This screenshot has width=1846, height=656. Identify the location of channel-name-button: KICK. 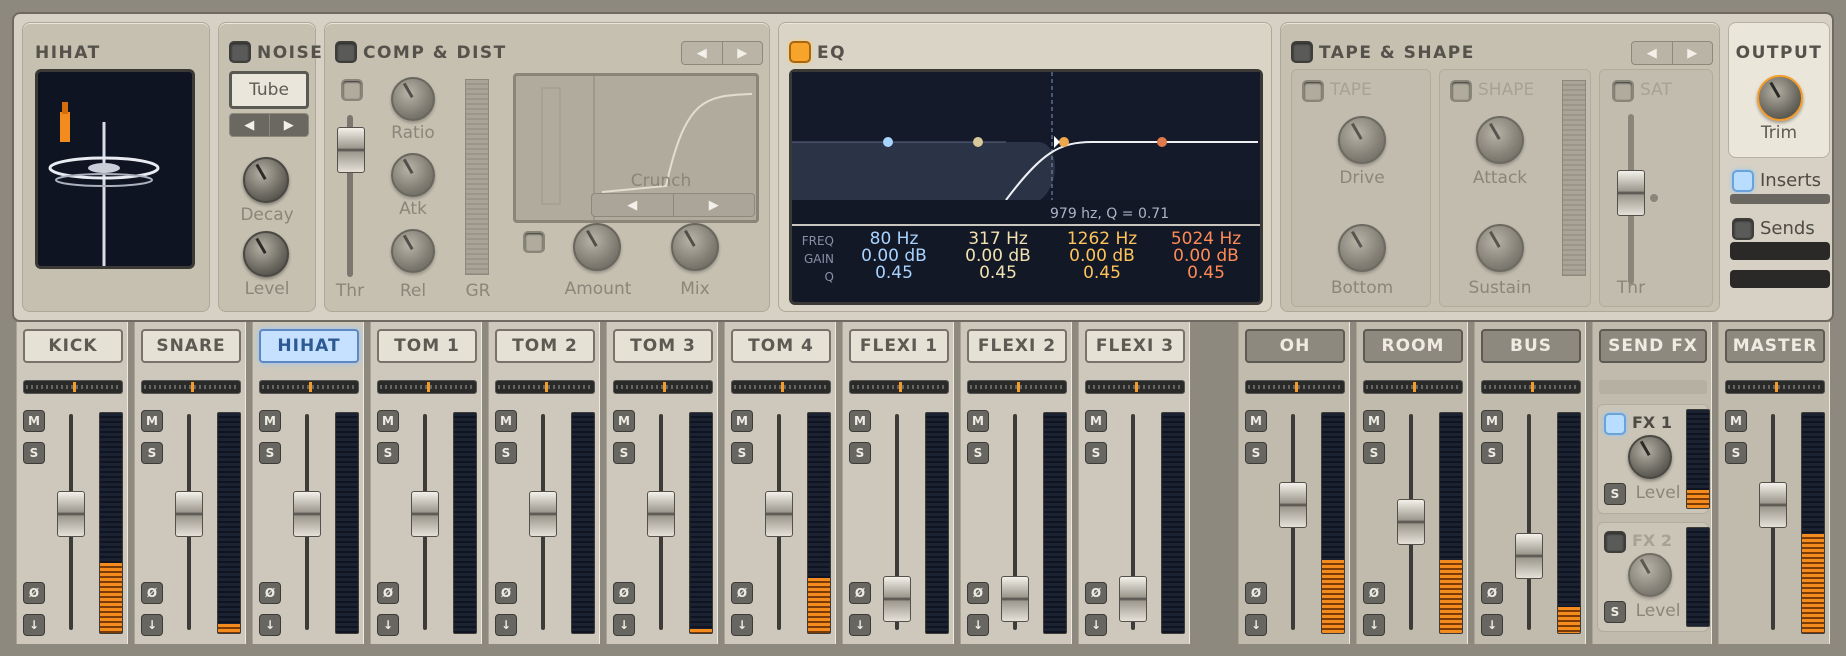
(73, 346).